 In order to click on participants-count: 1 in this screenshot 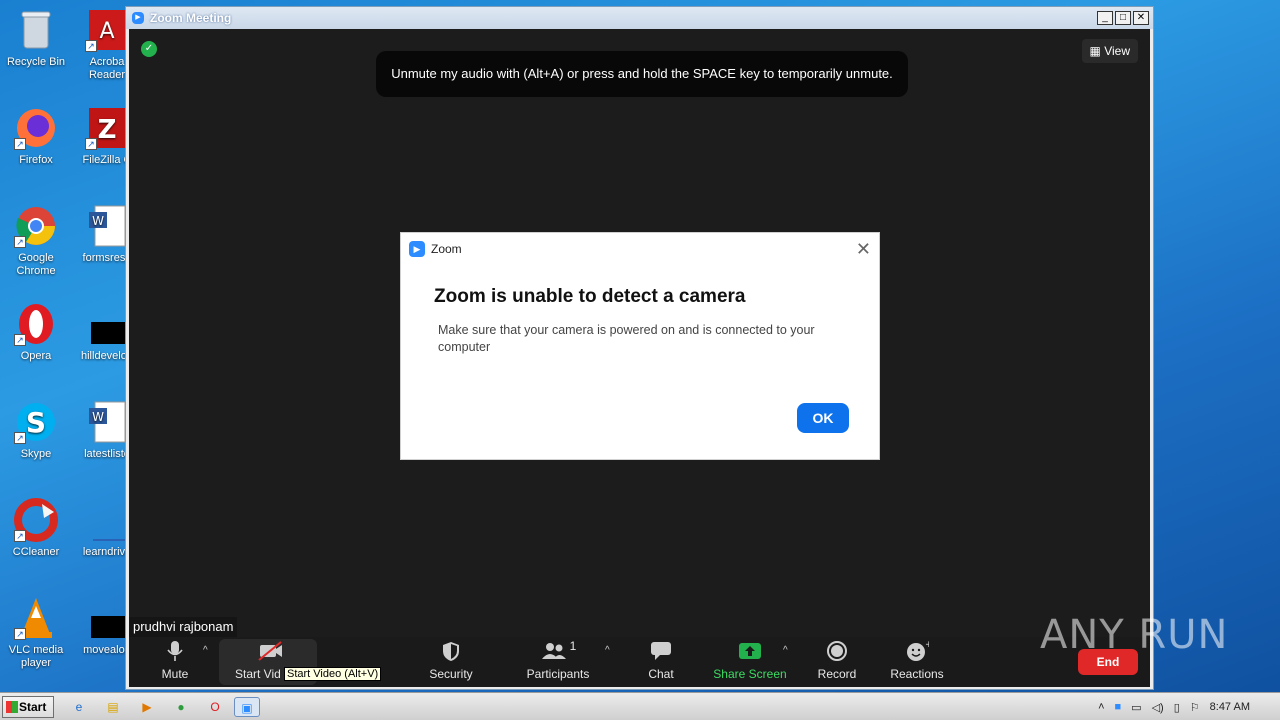, I will do `click(573, 646)`.